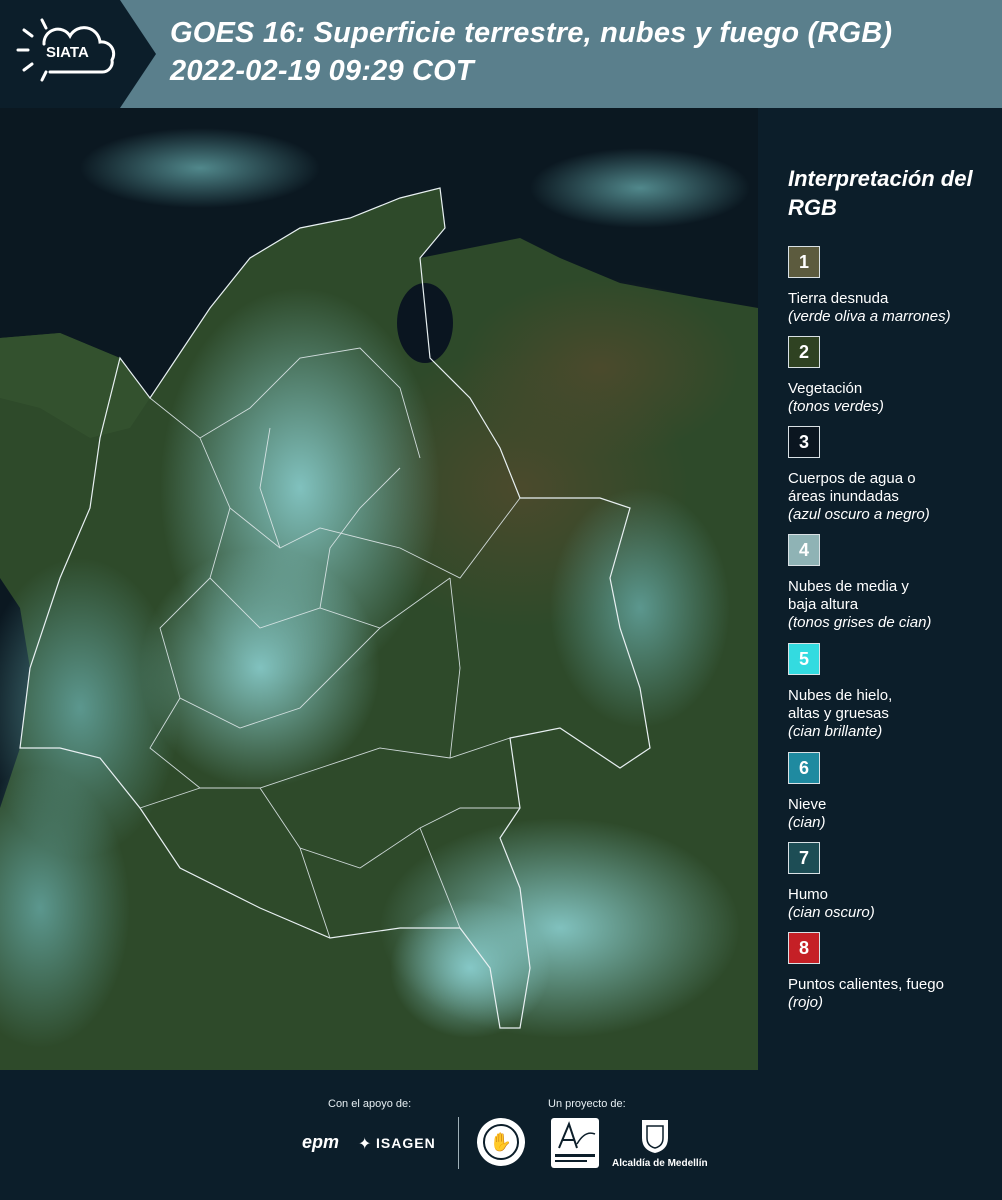 The width and height of the screenshot is (1002, 1200). What do you see at coordinates (838, 298) in the screenshot?
I see `legend-label-1: Tierra desnuda` at bounding box center [838, 298].